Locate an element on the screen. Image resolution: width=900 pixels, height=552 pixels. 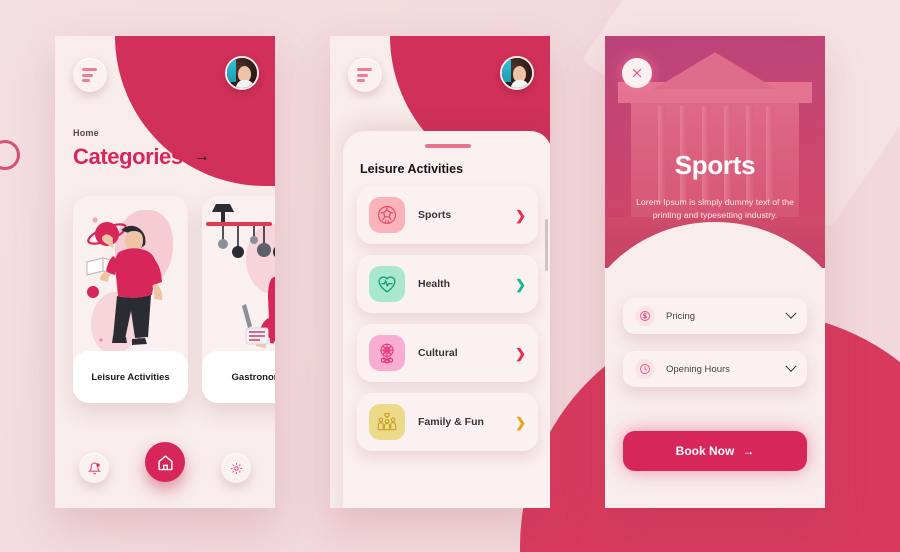
sheet-title: Leisure Activities is located at coordinates (412, 169).